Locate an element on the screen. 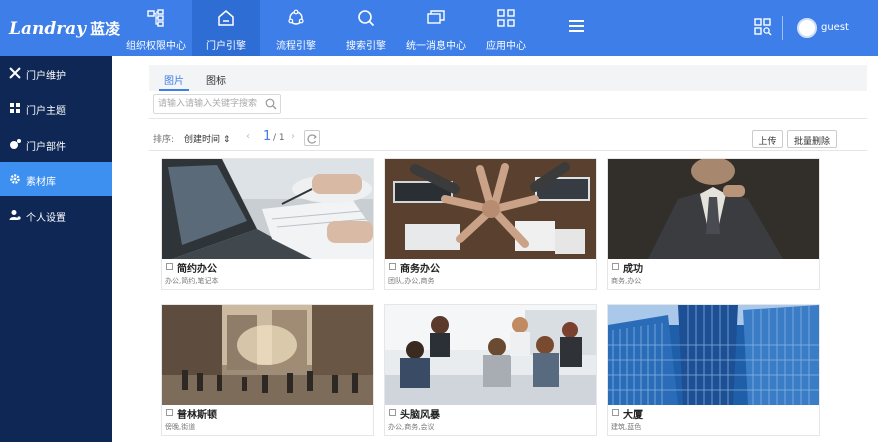  logo-text-en: Landray is located at coordinates (48, 29).